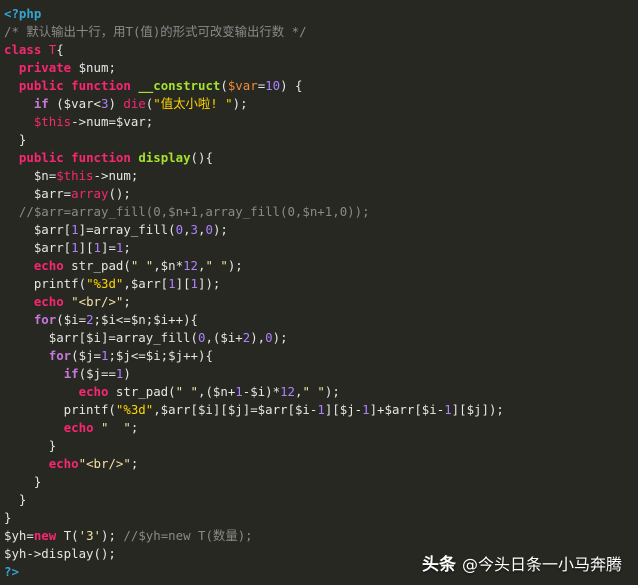 Image resolution: width=638 pixels, height=585 pixels. What do you see at coordinates (187, 229) in the screenshot?
I see `code-token: ,` at bounding box center [187, 229].